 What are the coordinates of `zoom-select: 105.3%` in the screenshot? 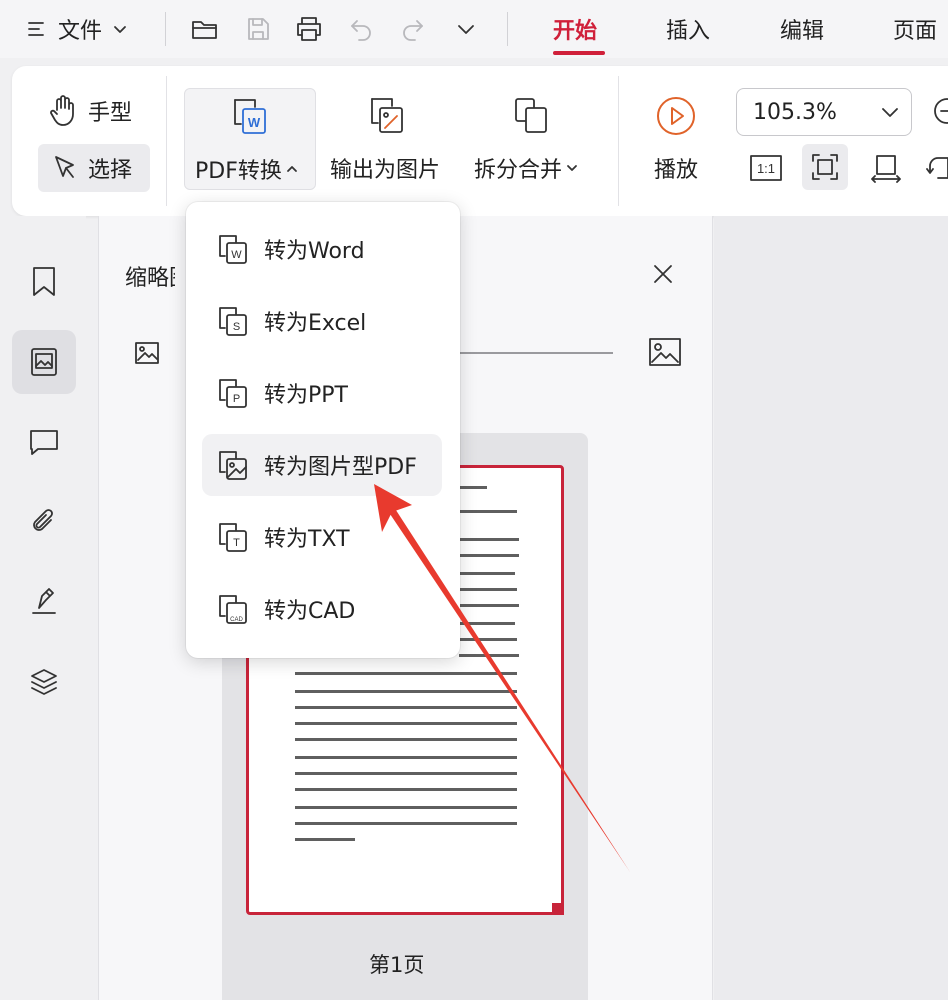 It's located at (824, 112).